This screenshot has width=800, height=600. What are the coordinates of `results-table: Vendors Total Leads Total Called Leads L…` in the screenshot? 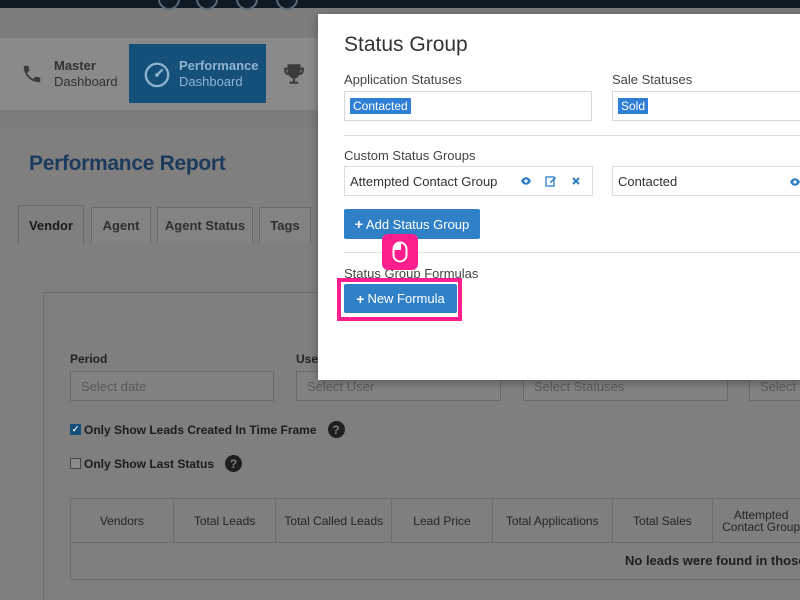 It's located at (435, 539).